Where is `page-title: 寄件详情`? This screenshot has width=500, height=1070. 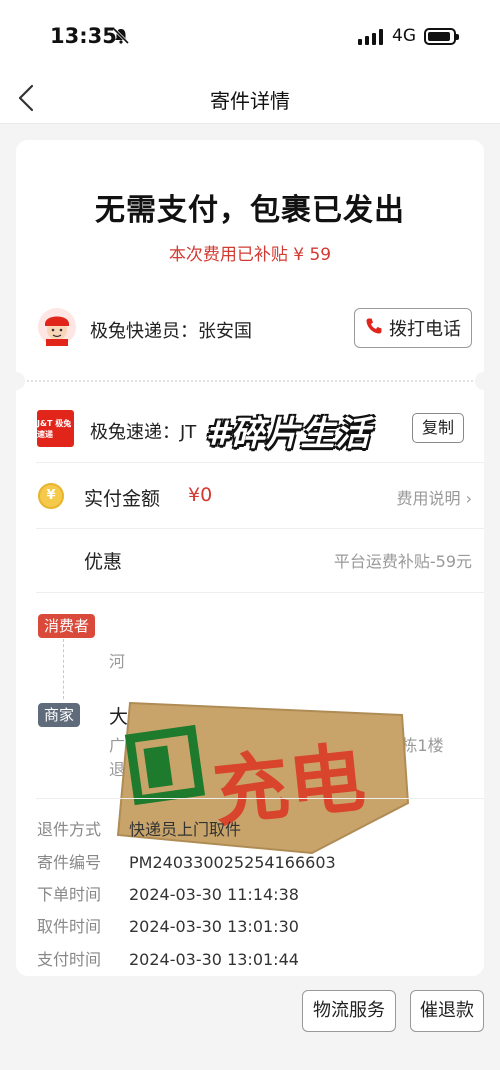 page-title: 寄件详情 is located at coordinates (250, 101).